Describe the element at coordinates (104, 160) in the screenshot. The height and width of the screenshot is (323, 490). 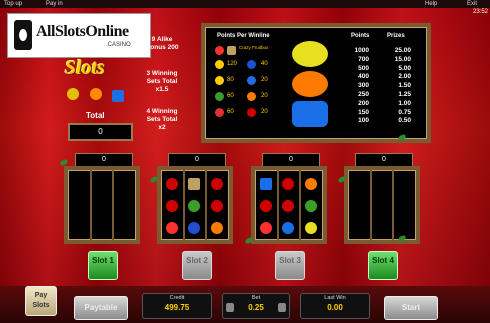
I see `slot-1-counter: 0` at that location.